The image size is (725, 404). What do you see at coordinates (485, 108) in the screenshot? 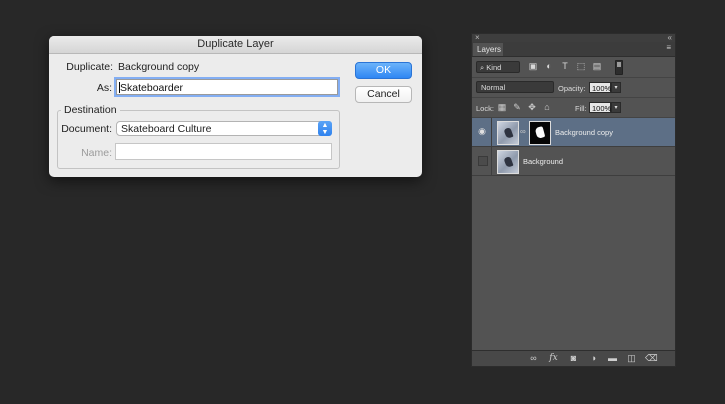
I see `lock-label: Lock:` at bounding box center [485, 108].